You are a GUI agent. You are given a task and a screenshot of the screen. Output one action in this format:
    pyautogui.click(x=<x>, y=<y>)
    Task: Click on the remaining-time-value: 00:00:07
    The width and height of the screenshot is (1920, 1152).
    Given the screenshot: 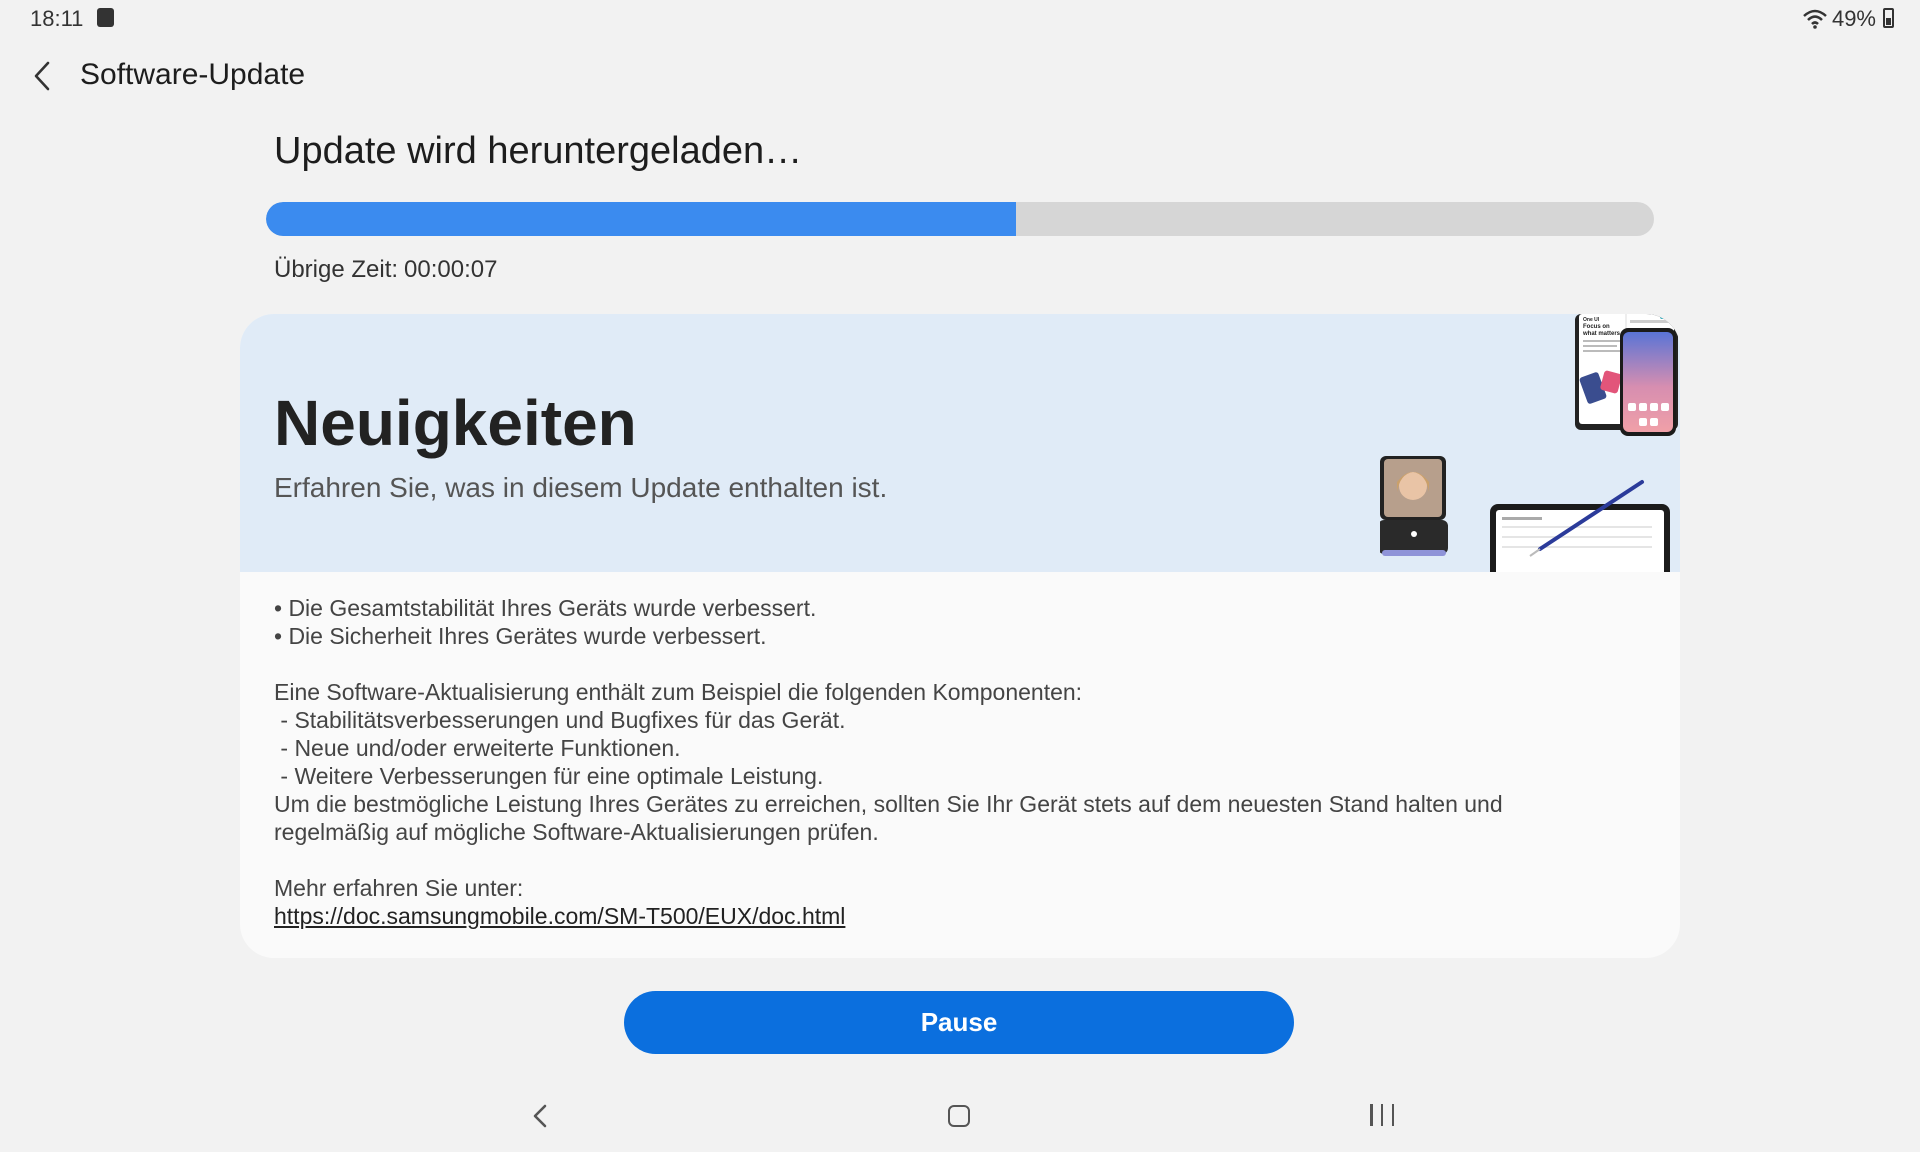 What is the action you would take?
    pyautogui.click(x=451, y=269)
    